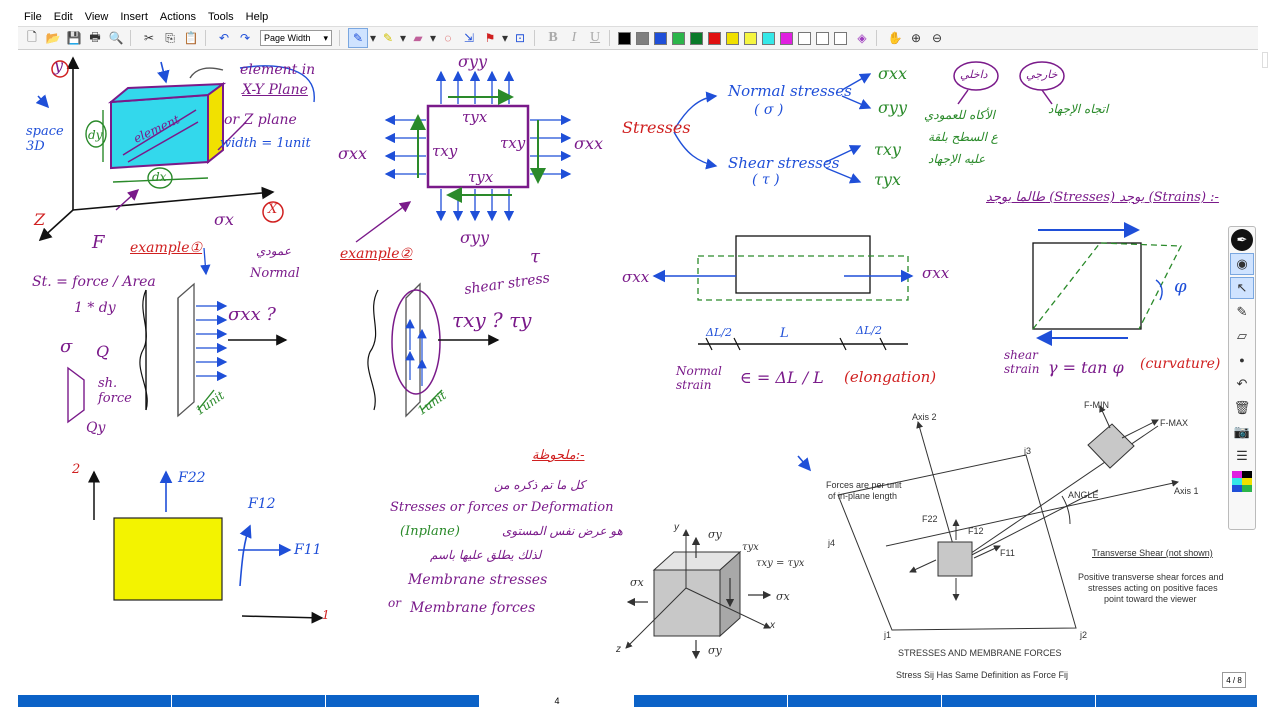 Image resolution: width=1280 pixels, height=720 pixels. What do you see at coordinates (750, 547) in the screenshot?
I see `cube-tau-yx: τyx` at bounding box center [750, 547].